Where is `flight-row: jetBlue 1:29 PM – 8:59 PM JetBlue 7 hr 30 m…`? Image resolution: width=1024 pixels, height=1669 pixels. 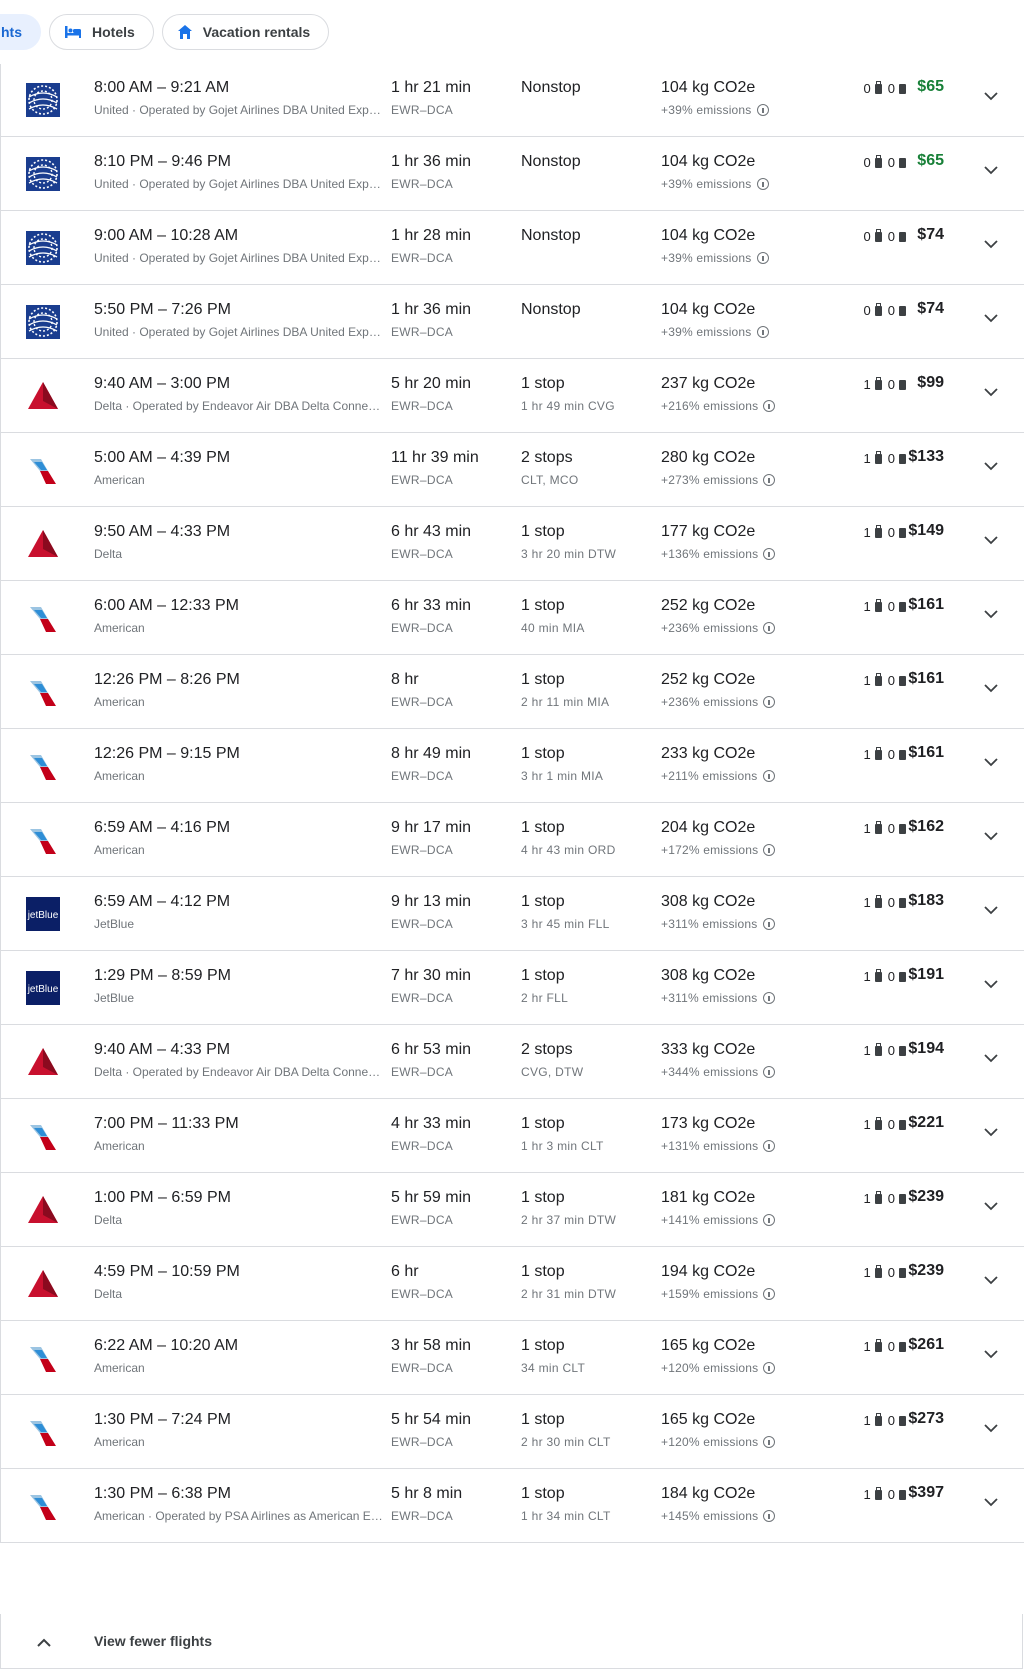 flight-row: jetBlue 1:29 PM – 8:59 PM JetBlue 7 hr 30 m… is located at coordinates (512, 988).